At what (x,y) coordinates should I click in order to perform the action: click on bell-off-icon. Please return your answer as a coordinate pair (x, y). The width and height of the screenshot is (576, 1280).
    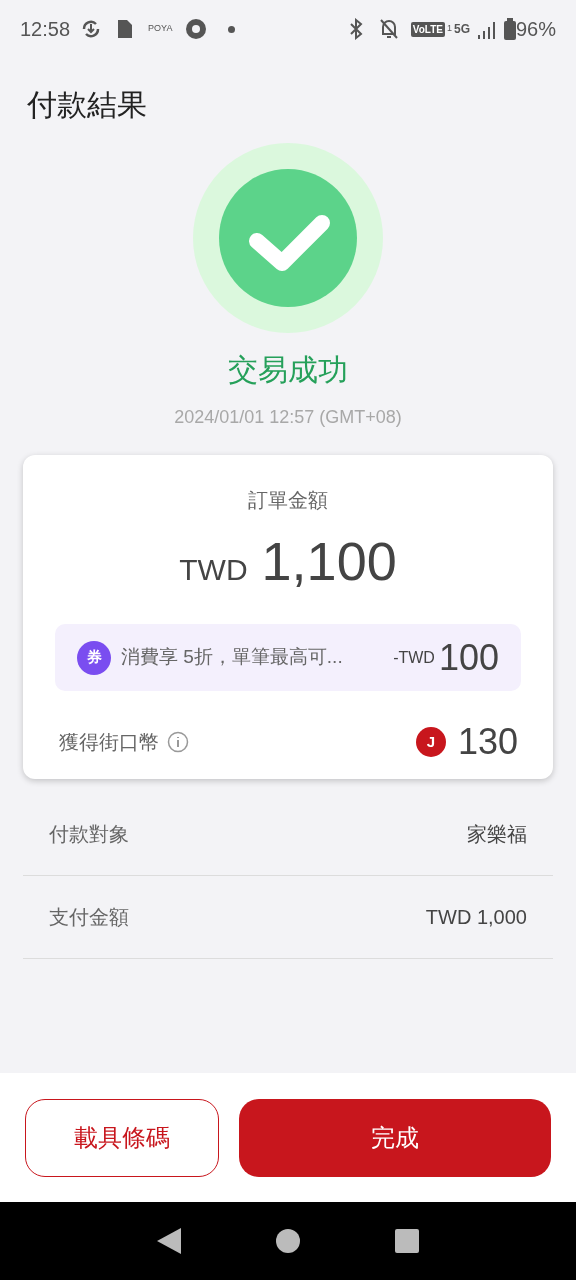
    Looking at the image, I should click on (388, 29).